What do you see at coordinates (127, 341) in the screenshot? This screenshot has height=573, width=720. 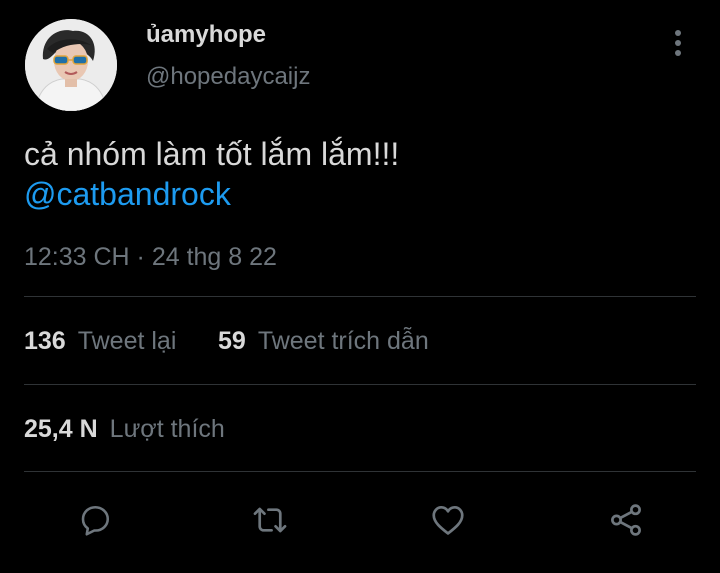 I see `retweets-label: Tweet lại` at bounding box center [127, 341].